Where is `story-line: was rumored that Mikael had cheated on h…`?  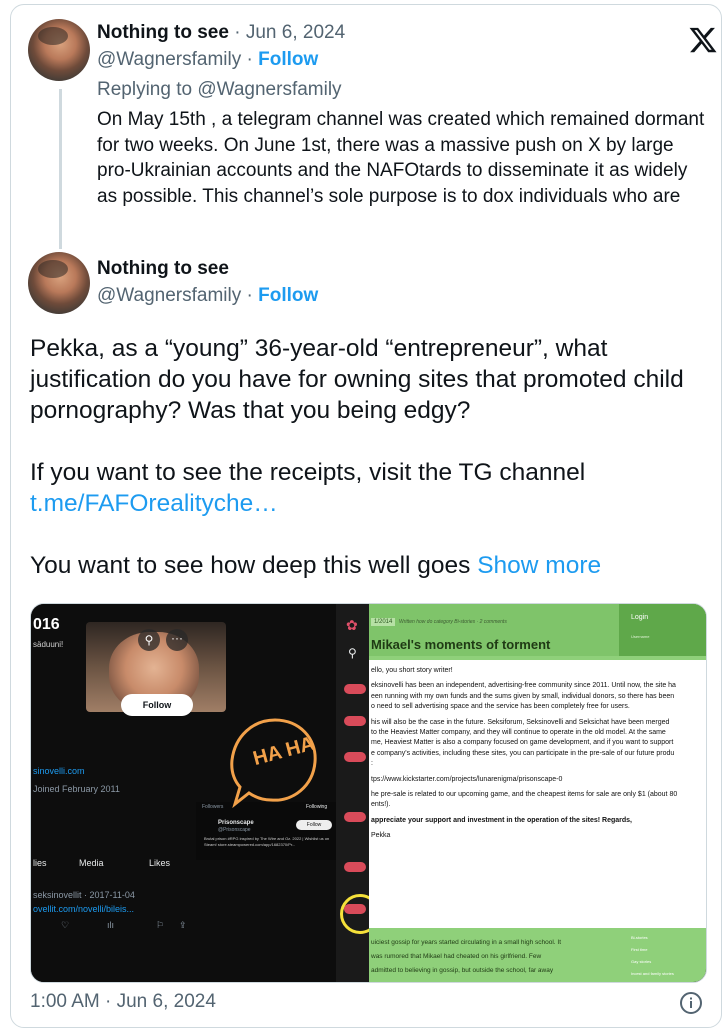
story-line: was rumored that Mikael had cheated on h… is located at coordinates (456, 956).